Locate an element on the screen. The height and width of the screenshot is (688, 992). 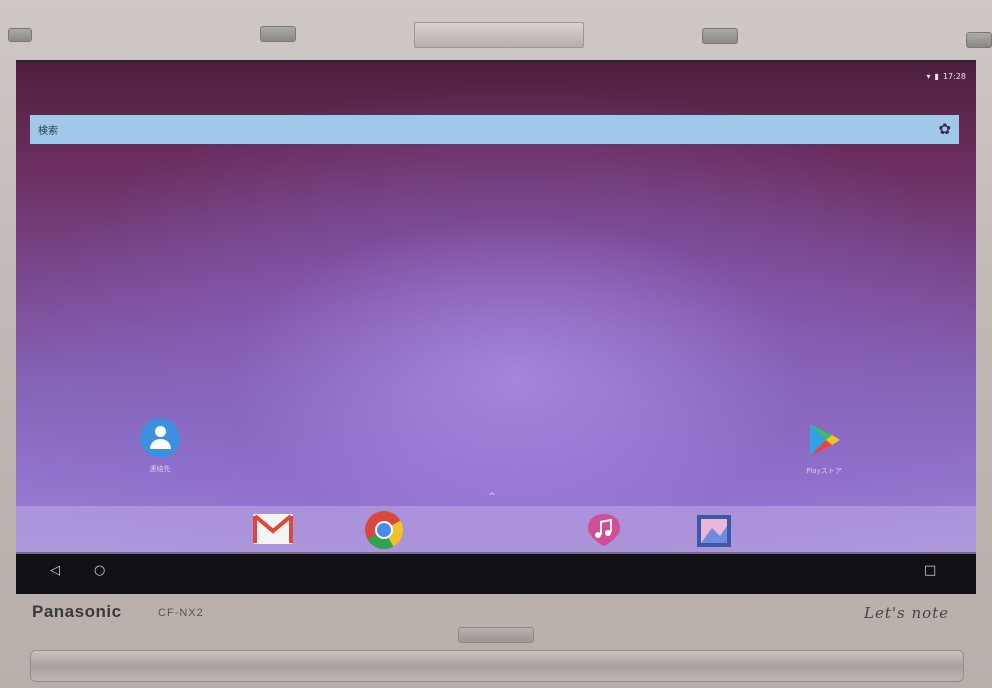
webcam-slot is located at coordinates (499, 35).